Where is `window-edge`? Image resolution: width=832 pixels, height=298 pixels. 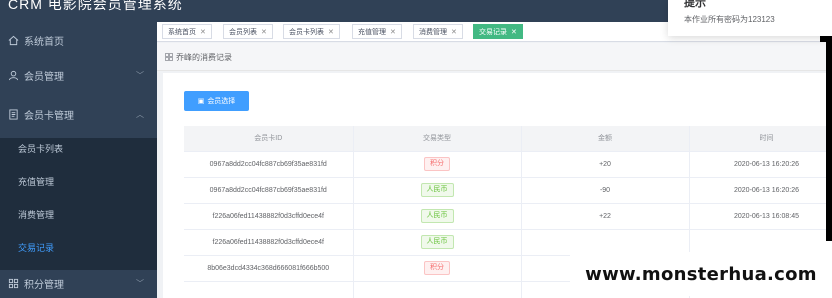 window-edge is located at coordinates (829, 138).